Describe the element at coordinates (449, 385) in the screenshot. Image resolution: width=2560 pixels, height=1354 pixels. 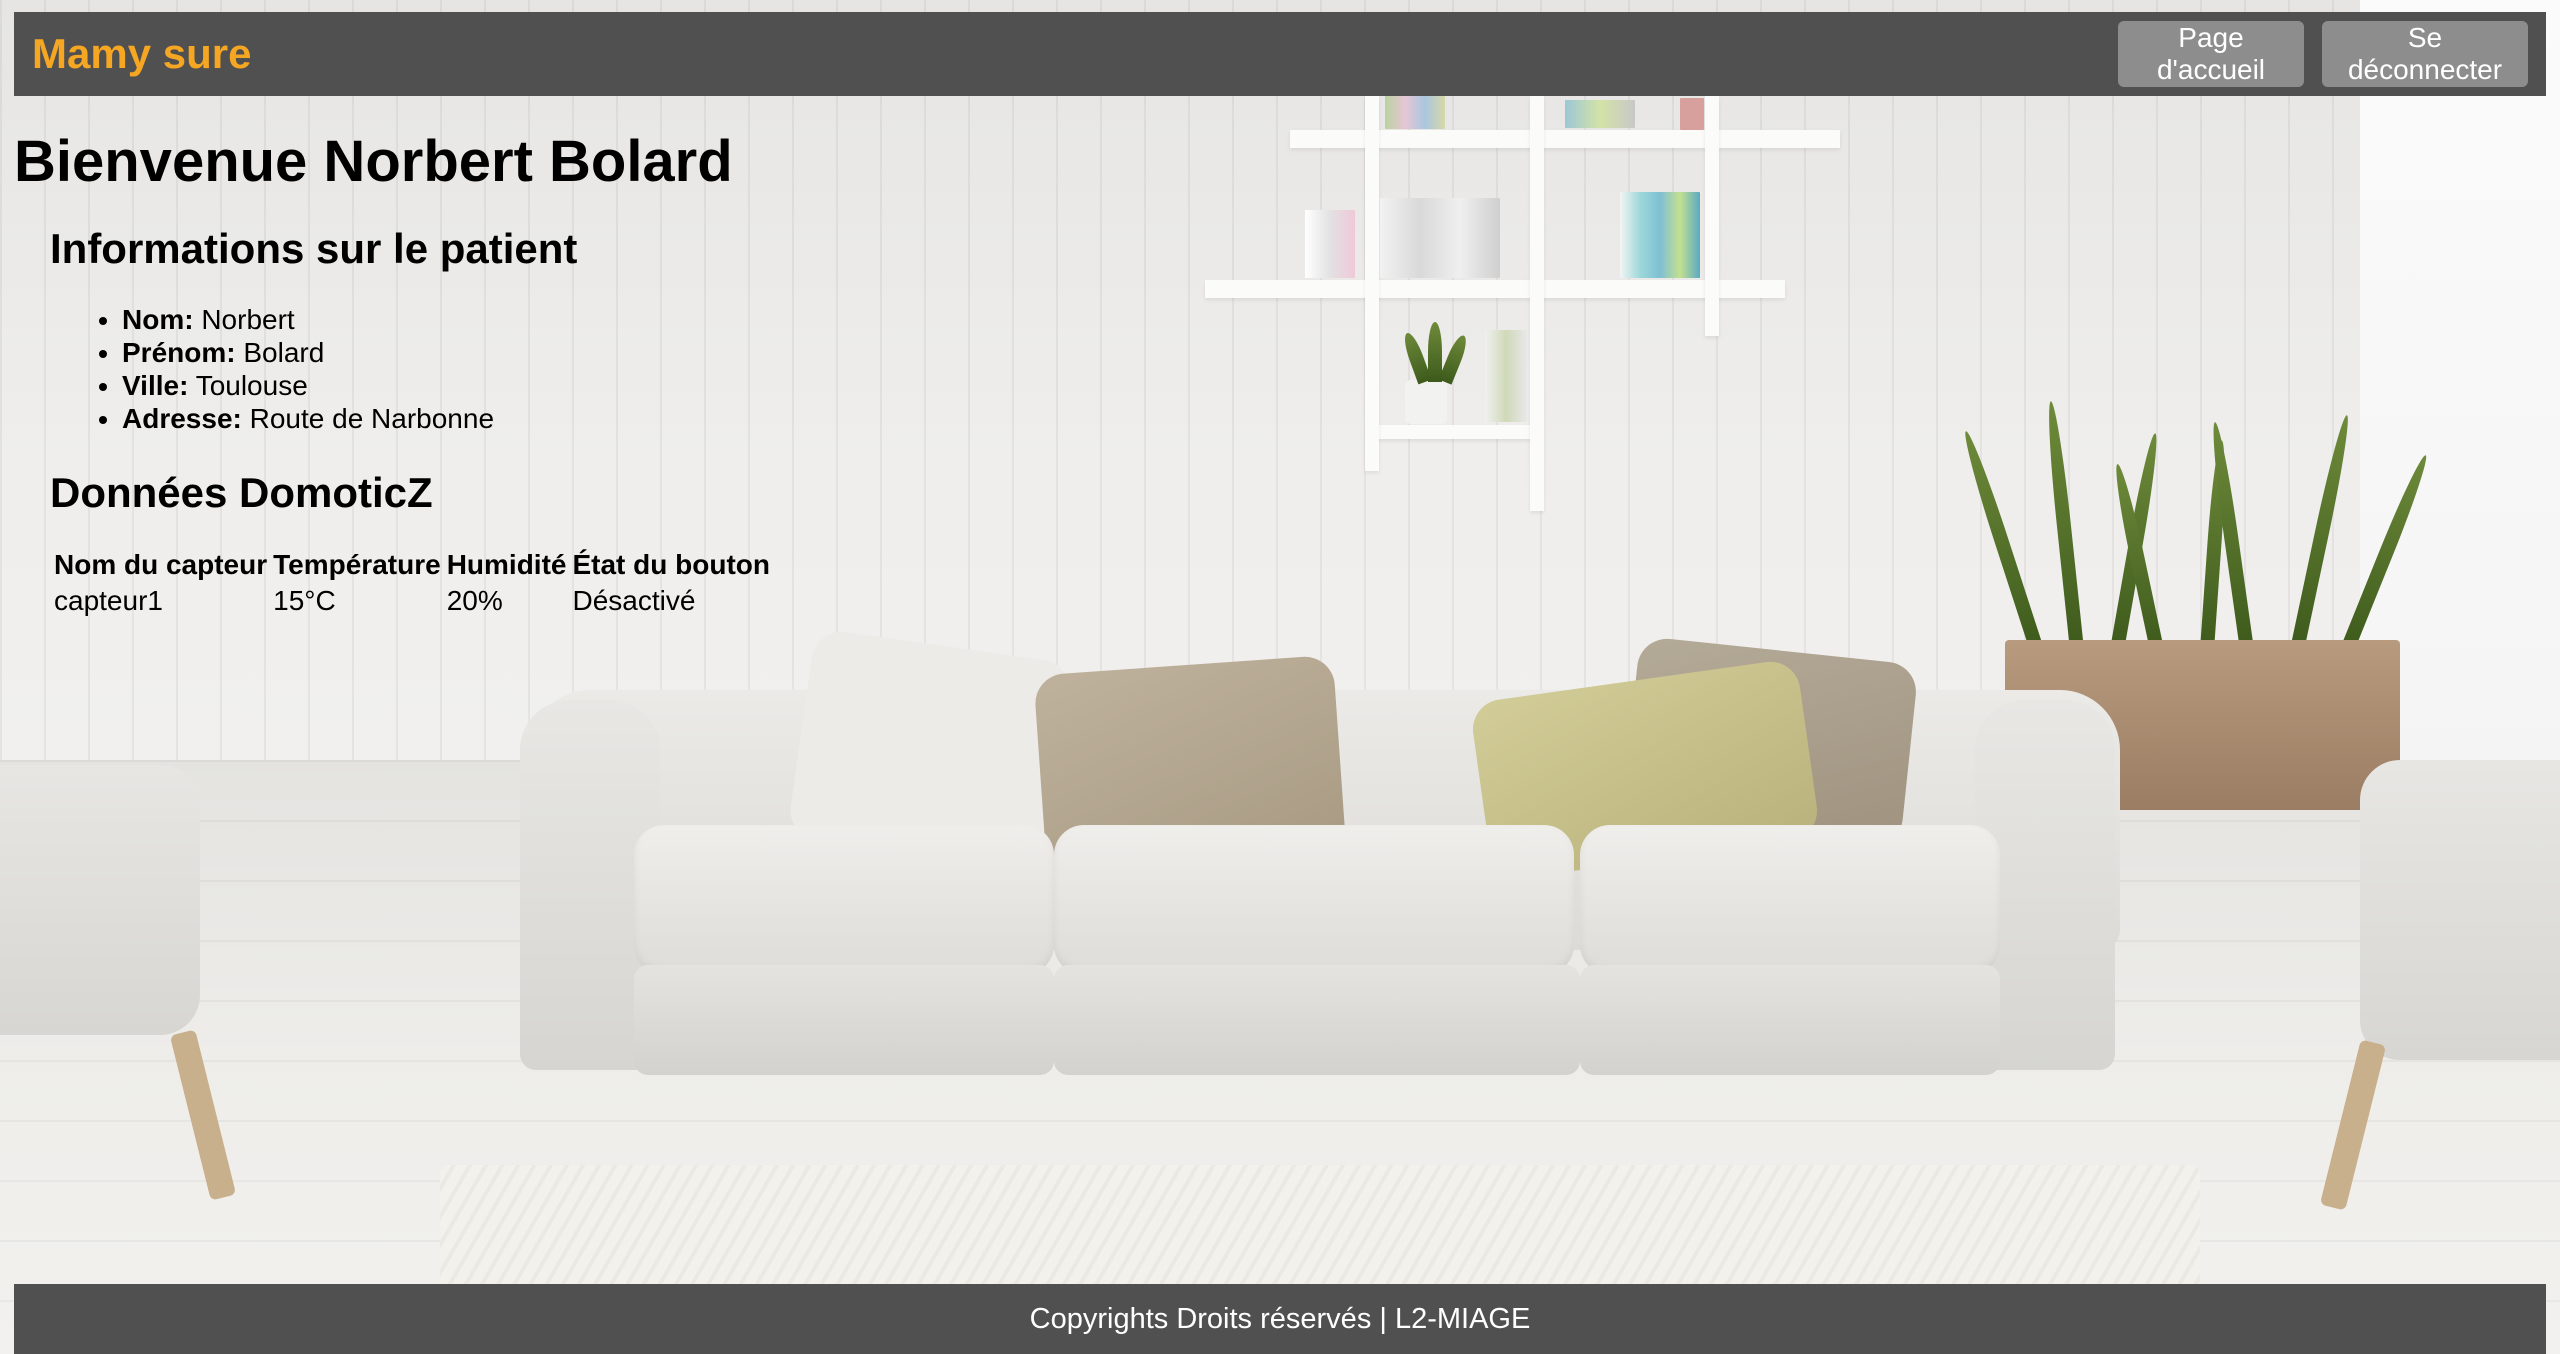
I see `patient-field-ville: Ville: Toulouse` at that location.